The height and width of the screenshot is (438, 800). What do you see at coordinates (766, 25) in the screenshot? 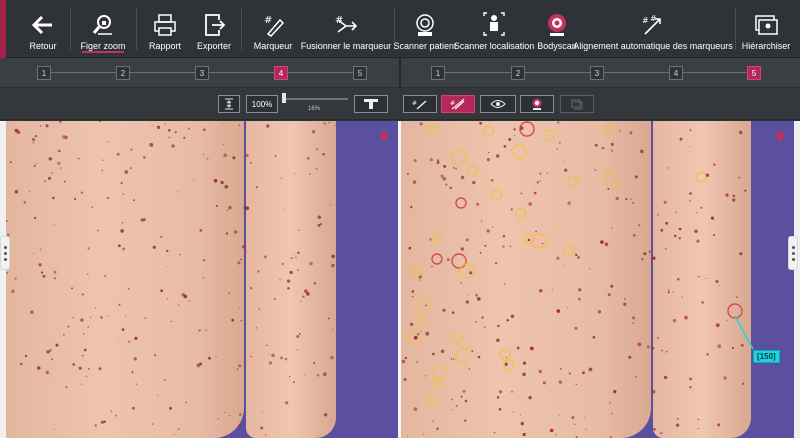
I see `hierarchy-icon` at bounding box center [766, 25].